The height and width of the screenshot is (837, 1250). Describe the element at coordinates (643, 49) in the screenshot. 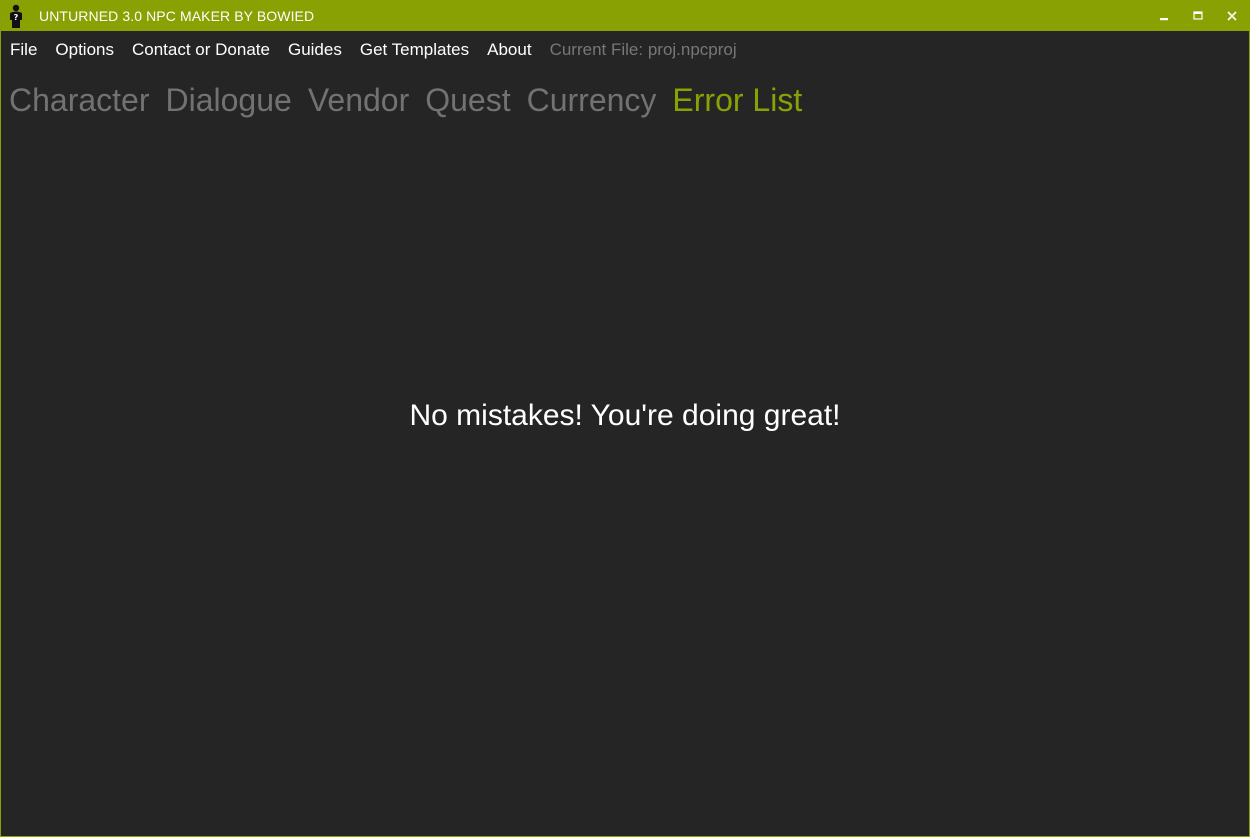

I see `current-file-label: Current File: proj.npcproj` at that location.